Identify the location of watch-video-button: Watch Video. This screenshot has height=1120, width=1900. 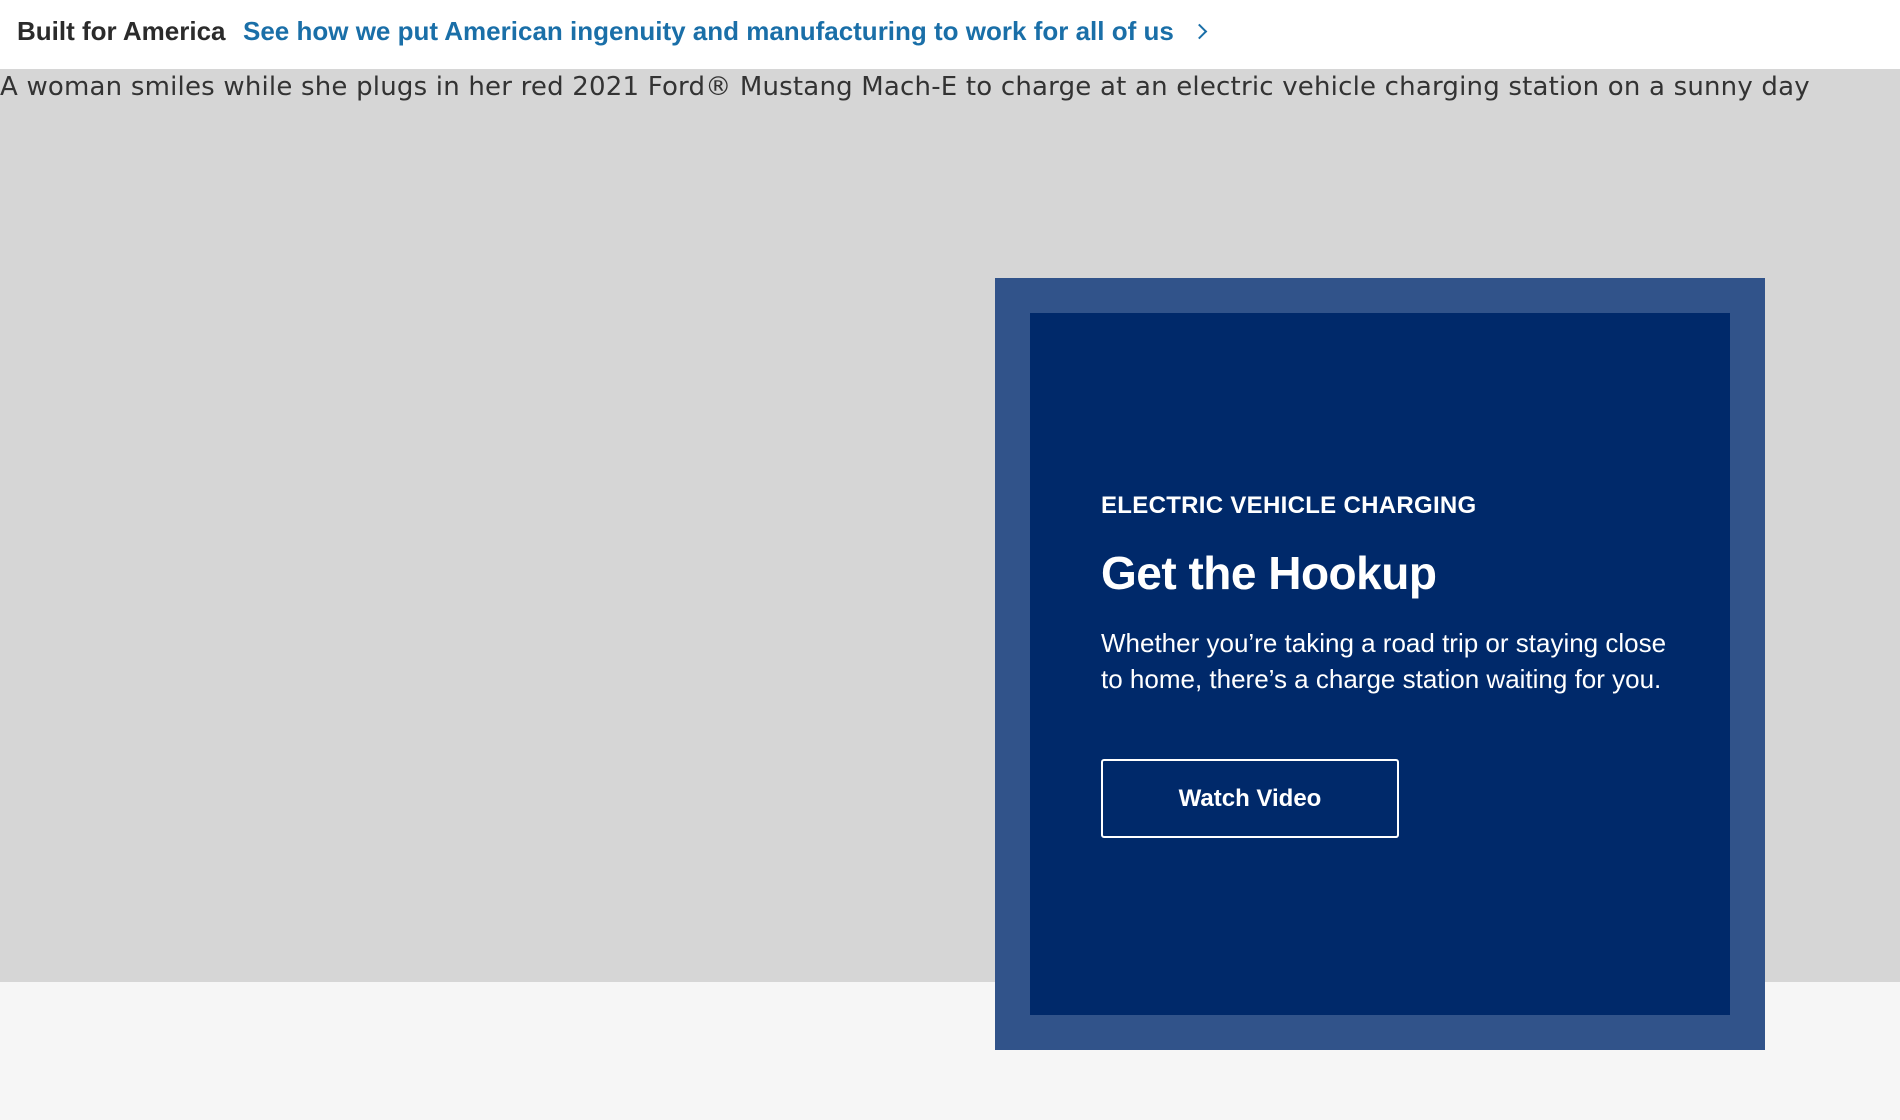
(1250, 798).